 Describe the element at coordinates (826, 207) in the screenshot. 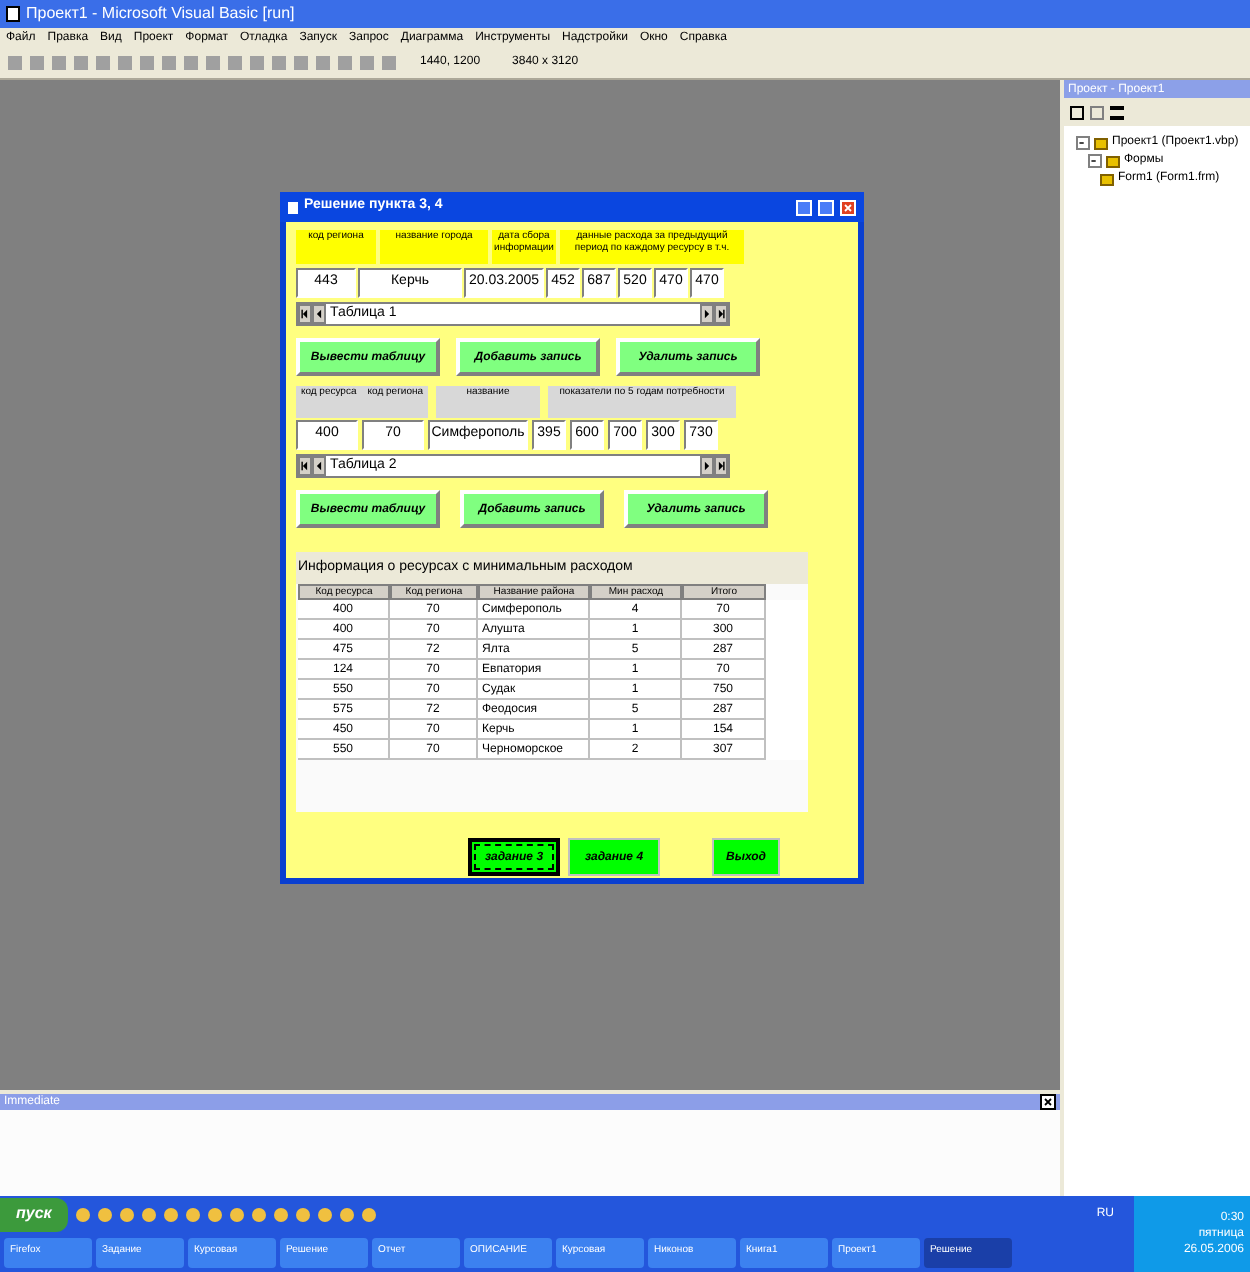

I see `maximize-button` at that location.